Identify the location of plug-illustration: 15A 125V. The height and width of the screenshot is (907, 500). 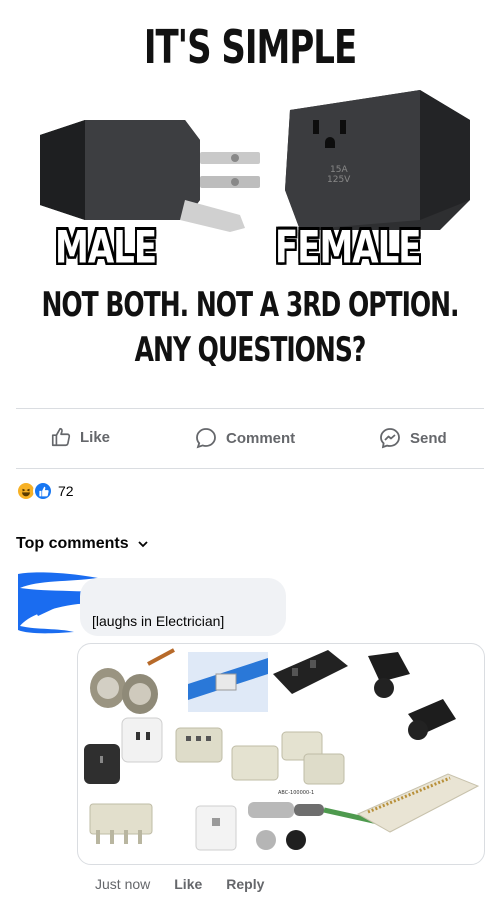
(255, 161).